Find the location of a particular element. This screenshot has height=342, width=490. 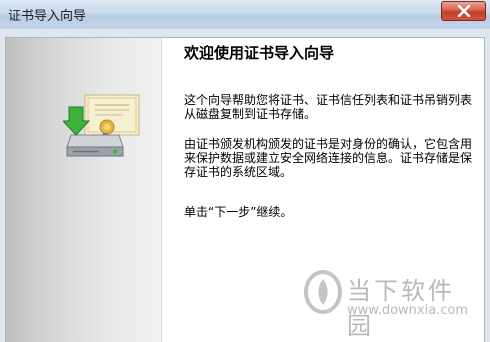

certificate-import-icon is located at coordinates (101, 125).